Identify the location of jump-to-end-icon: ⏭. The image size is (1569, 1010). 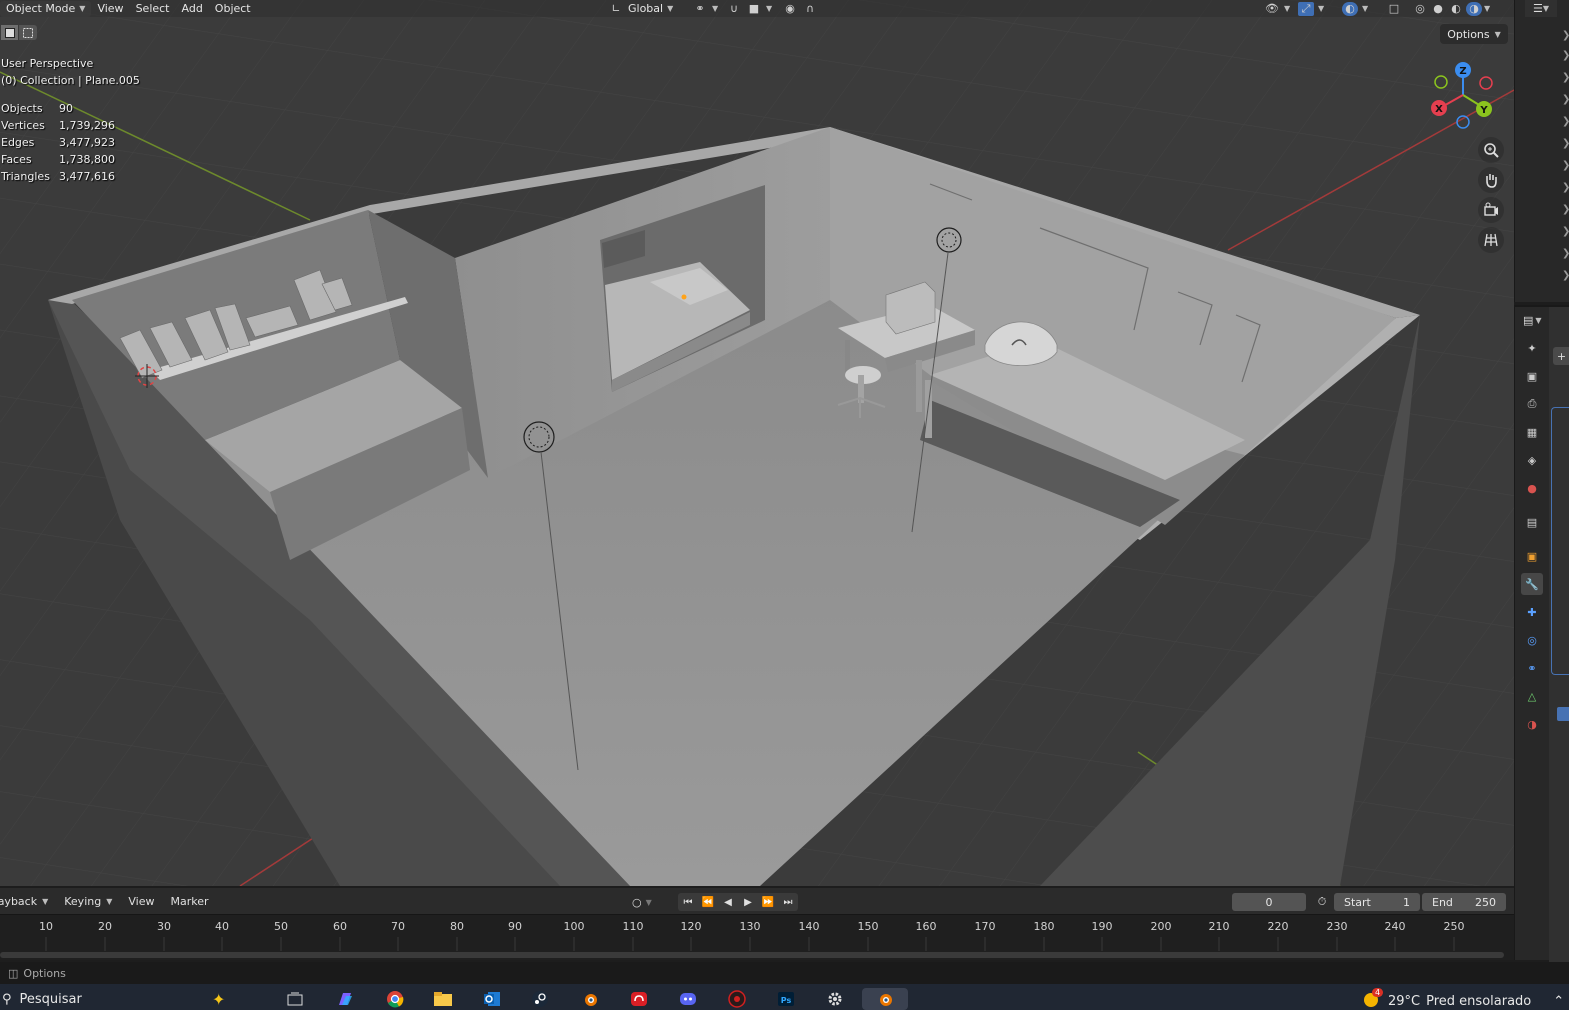
(788, 902).